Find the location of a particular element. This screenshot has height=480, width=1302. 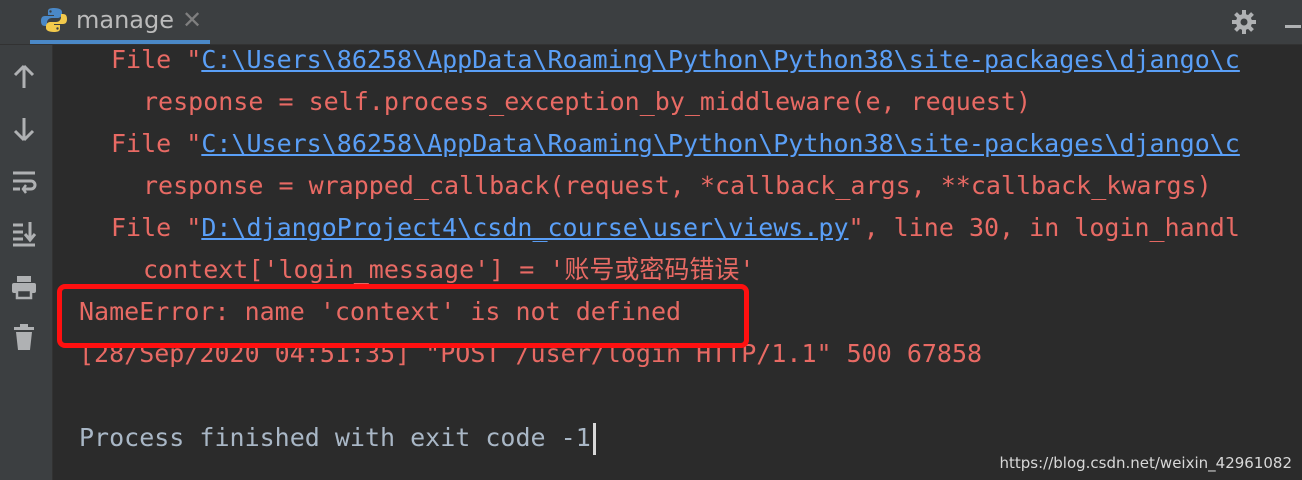

error-highlight-box is located at coordinates (403, 316).